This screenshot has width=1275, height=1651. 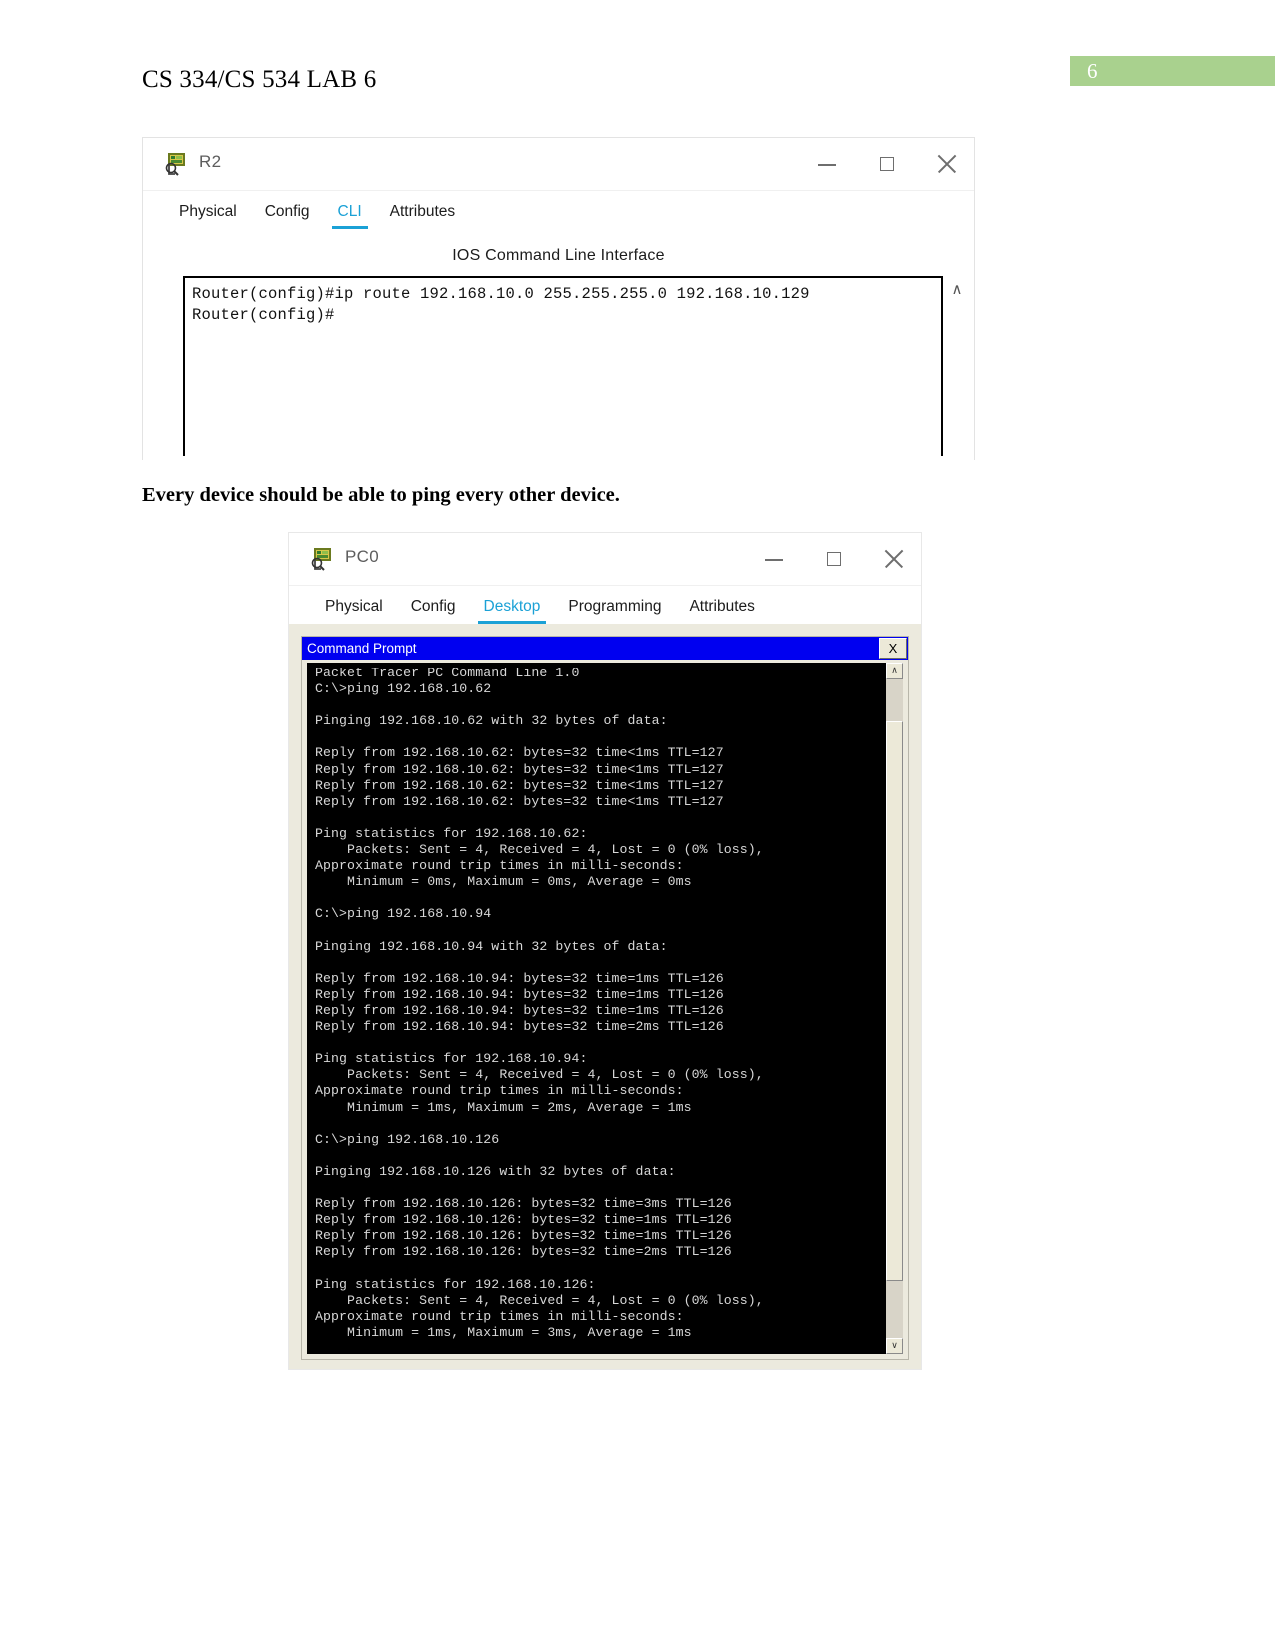 What do you see at coordinates (175, 164) in the screenshot?
I see `router-icon` at bounding box center [175, 164].